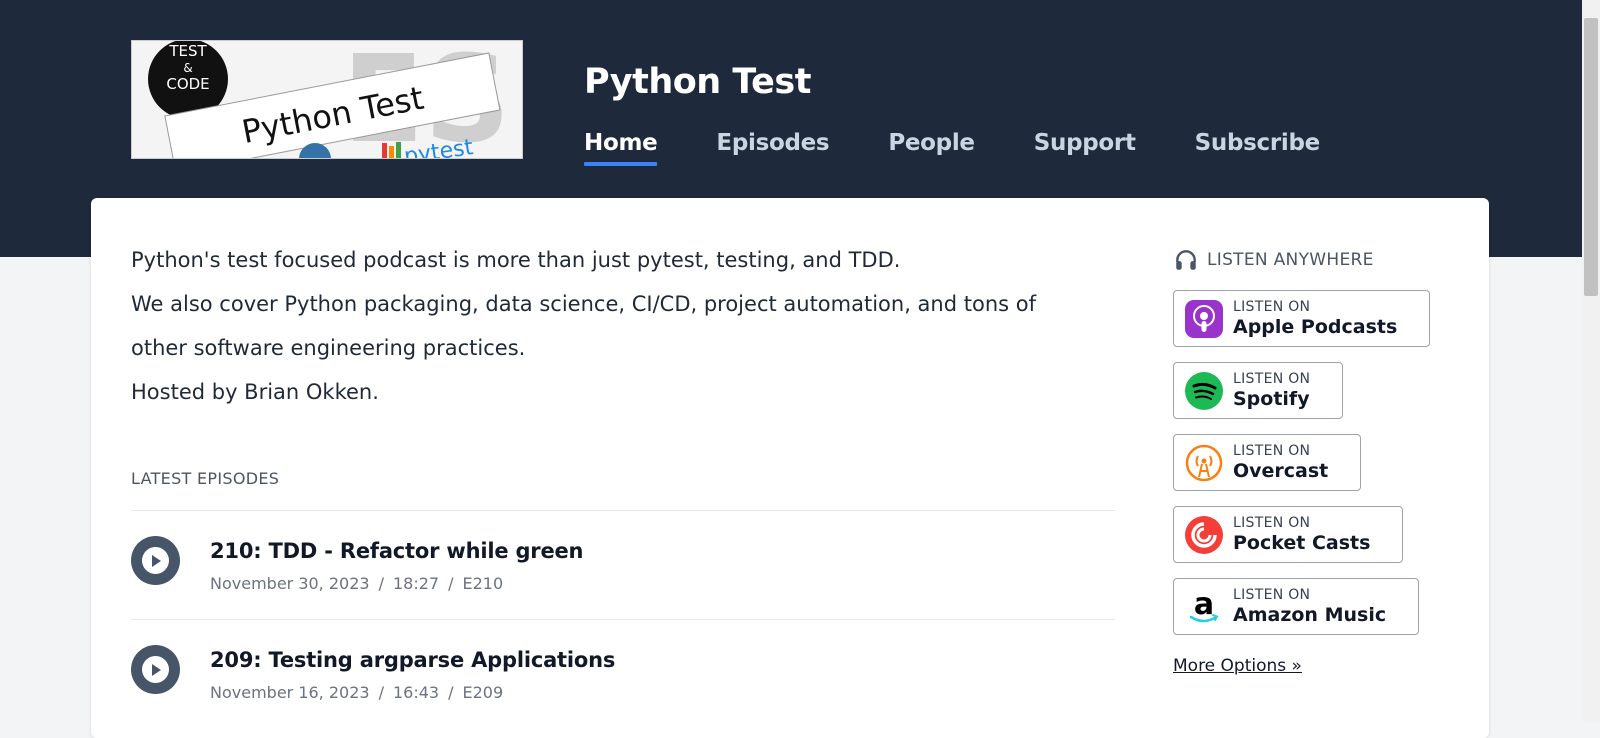 This screenshot has width=1600, height=738. I want to click on platform-name: Pocket Casts, so click(1302, 543).